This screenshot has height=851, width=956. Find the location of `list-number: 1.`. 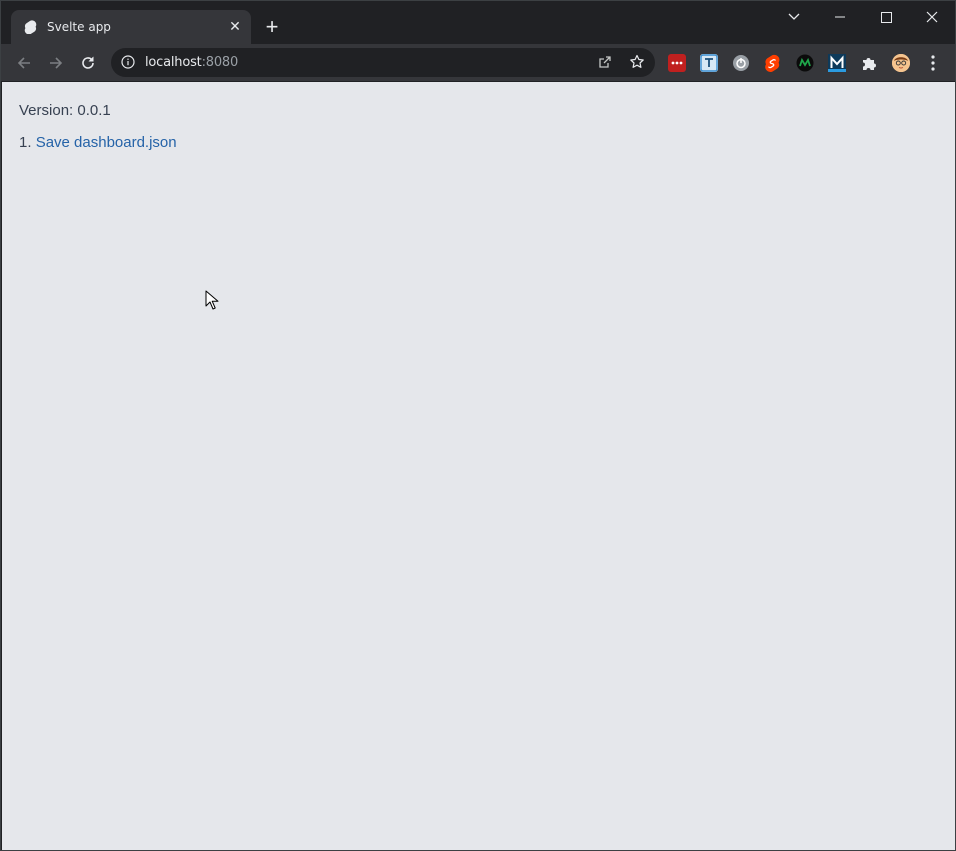

list-number: 1. is located at coordinates (25, 142).